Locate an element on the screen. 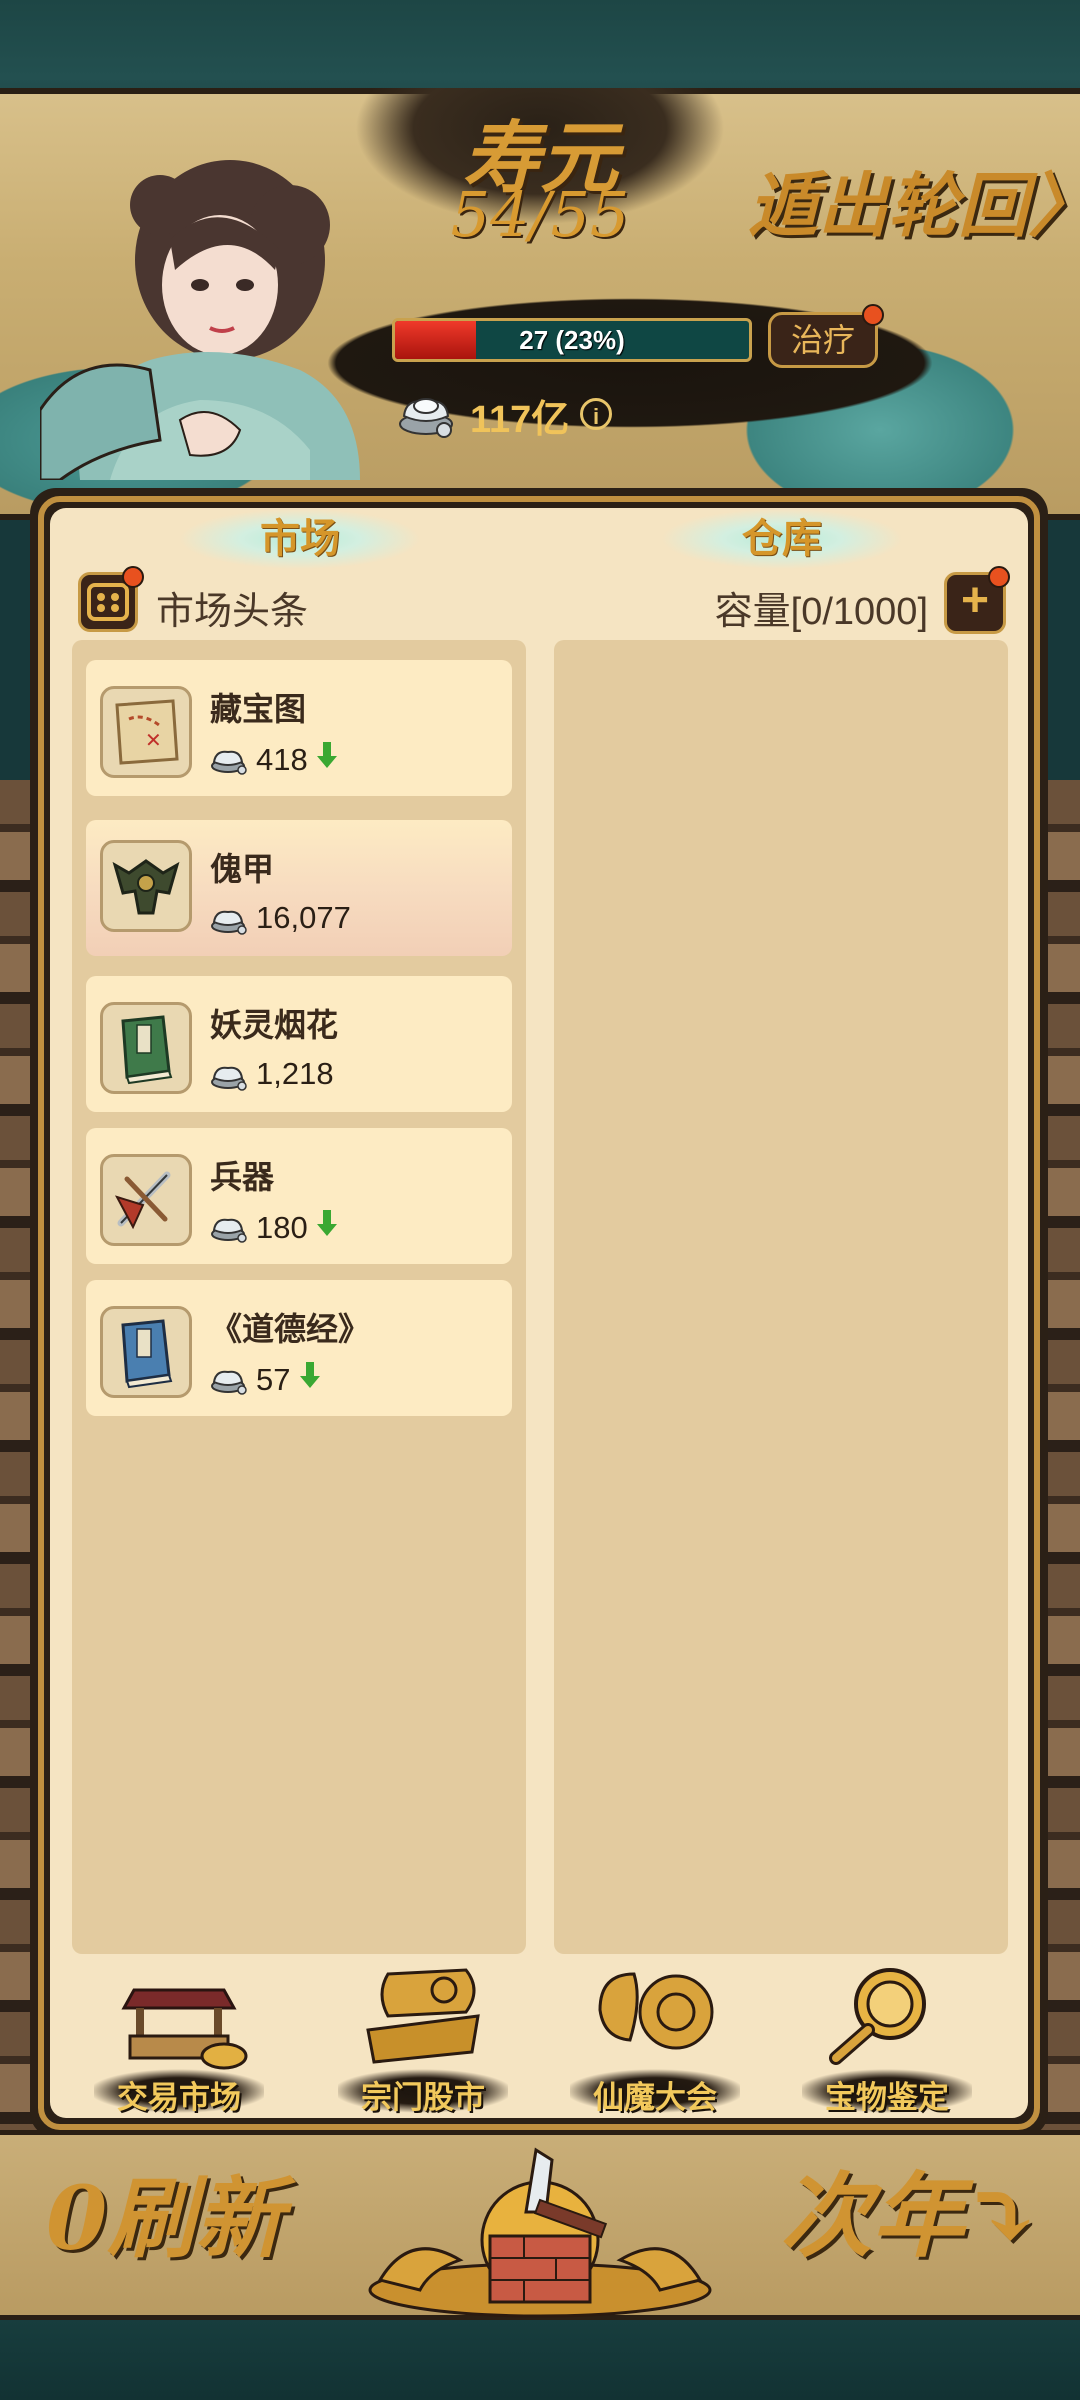  item-price: 16,077 is located at coordinates (303, 917).